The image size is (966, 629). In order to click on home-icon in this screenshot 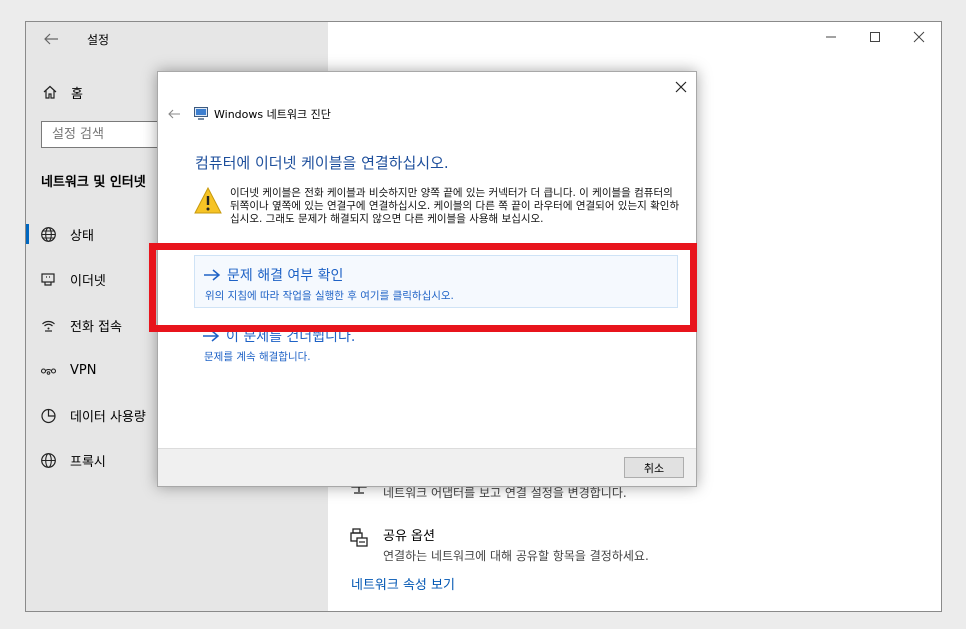, I will do `click(50, 92)`.